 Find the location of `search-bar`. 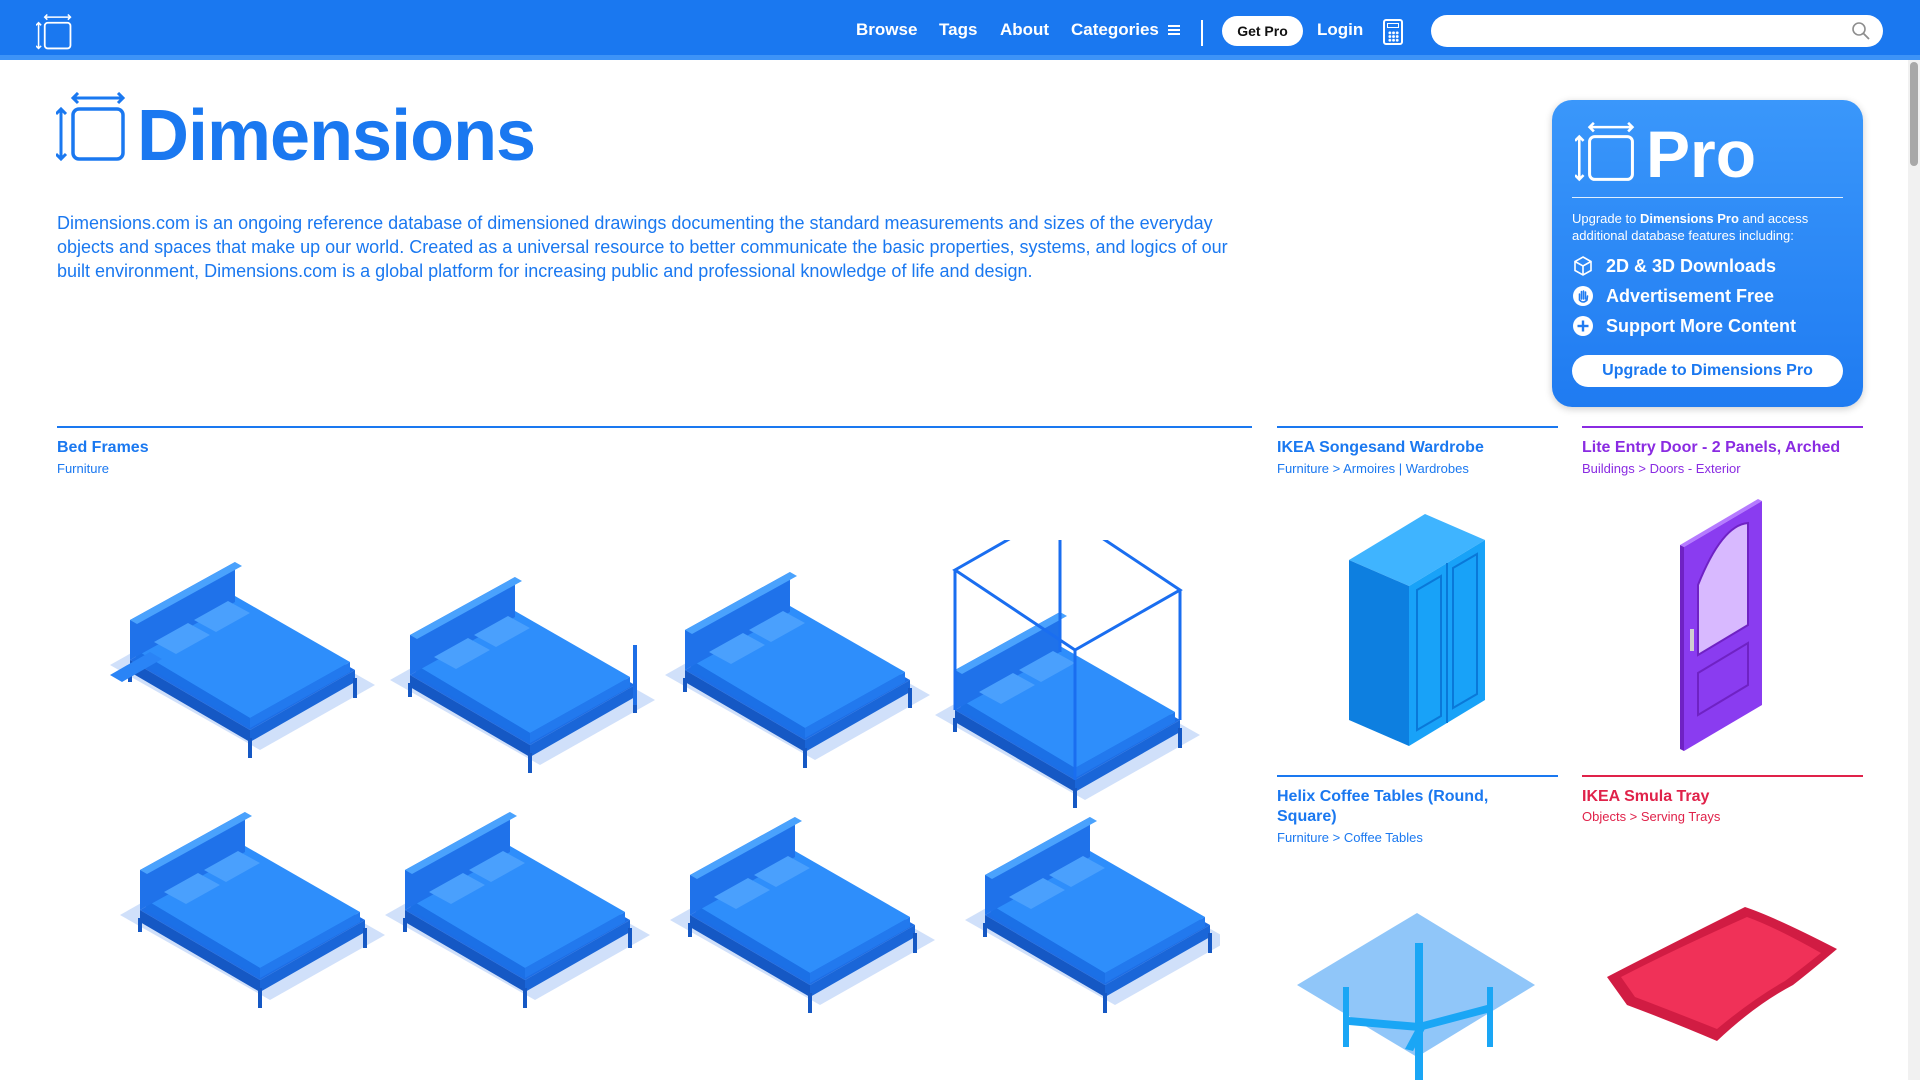

search-bar is located at coordinates (1657, 31).